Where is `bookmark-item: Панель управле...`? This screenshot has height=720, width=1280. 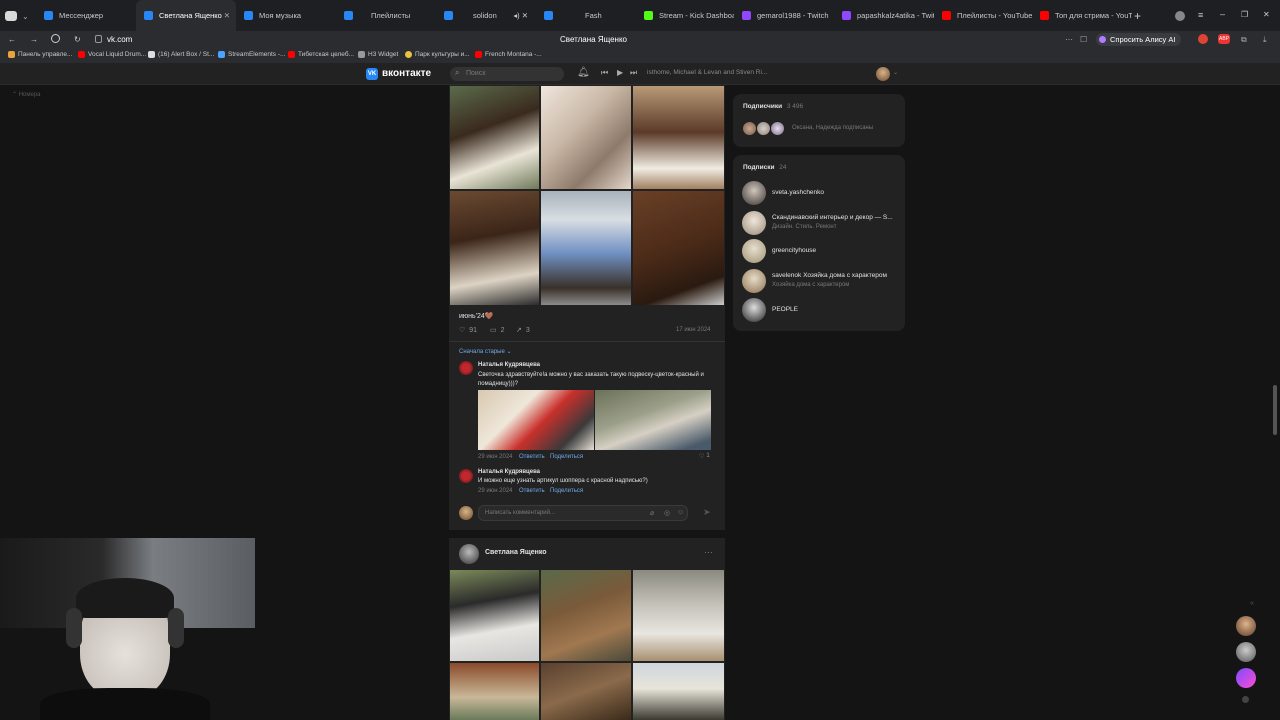 bookmark-item: Панель управле... is located at coordinates (40, 54).